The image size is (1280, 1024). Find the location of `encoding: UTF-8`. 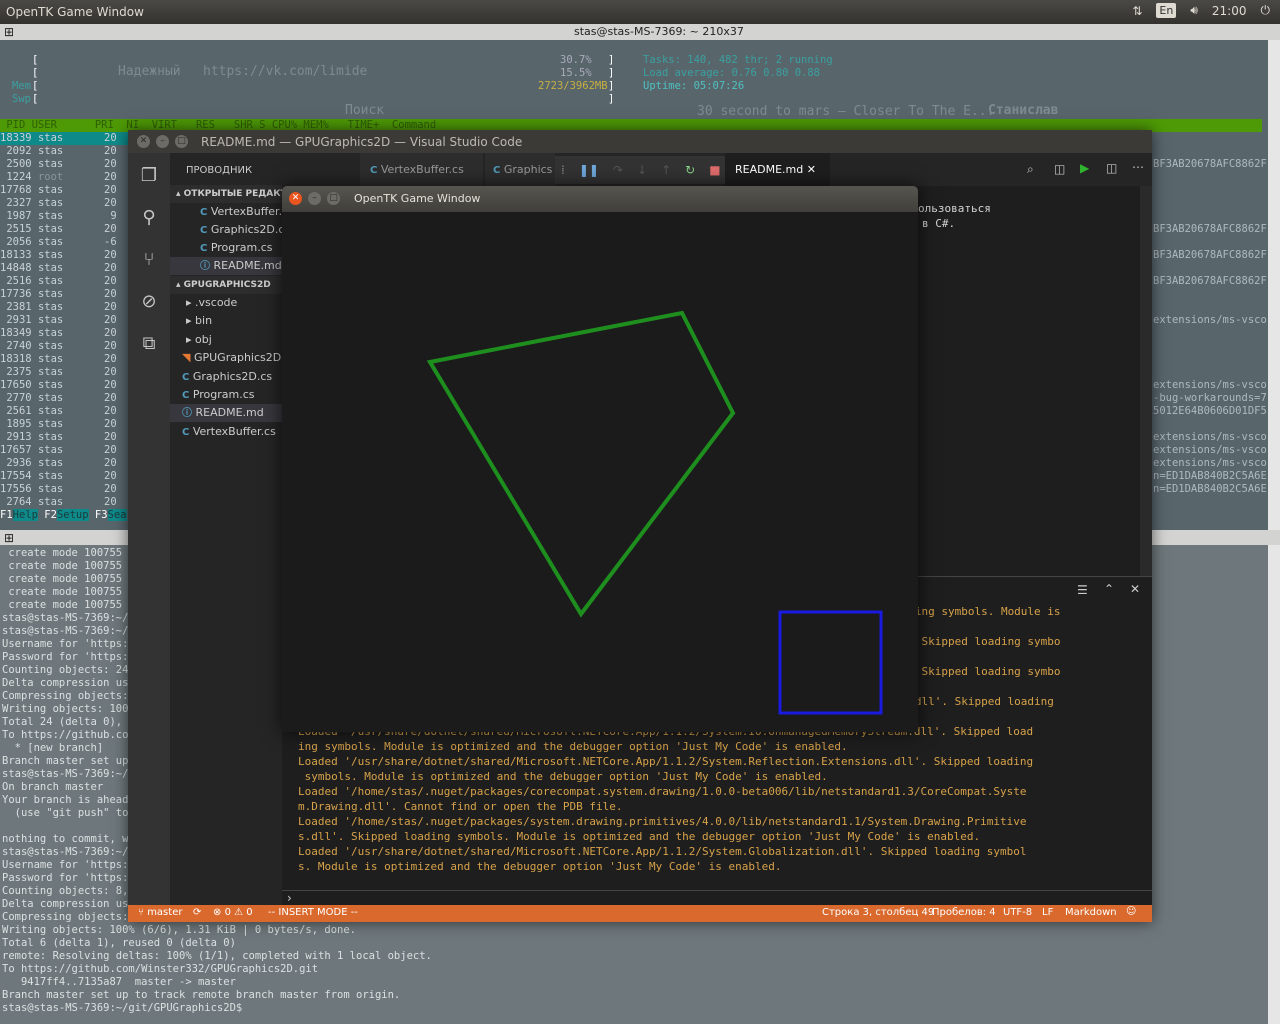

encoding: UTF-8 is located at coordinates (1017, 912).